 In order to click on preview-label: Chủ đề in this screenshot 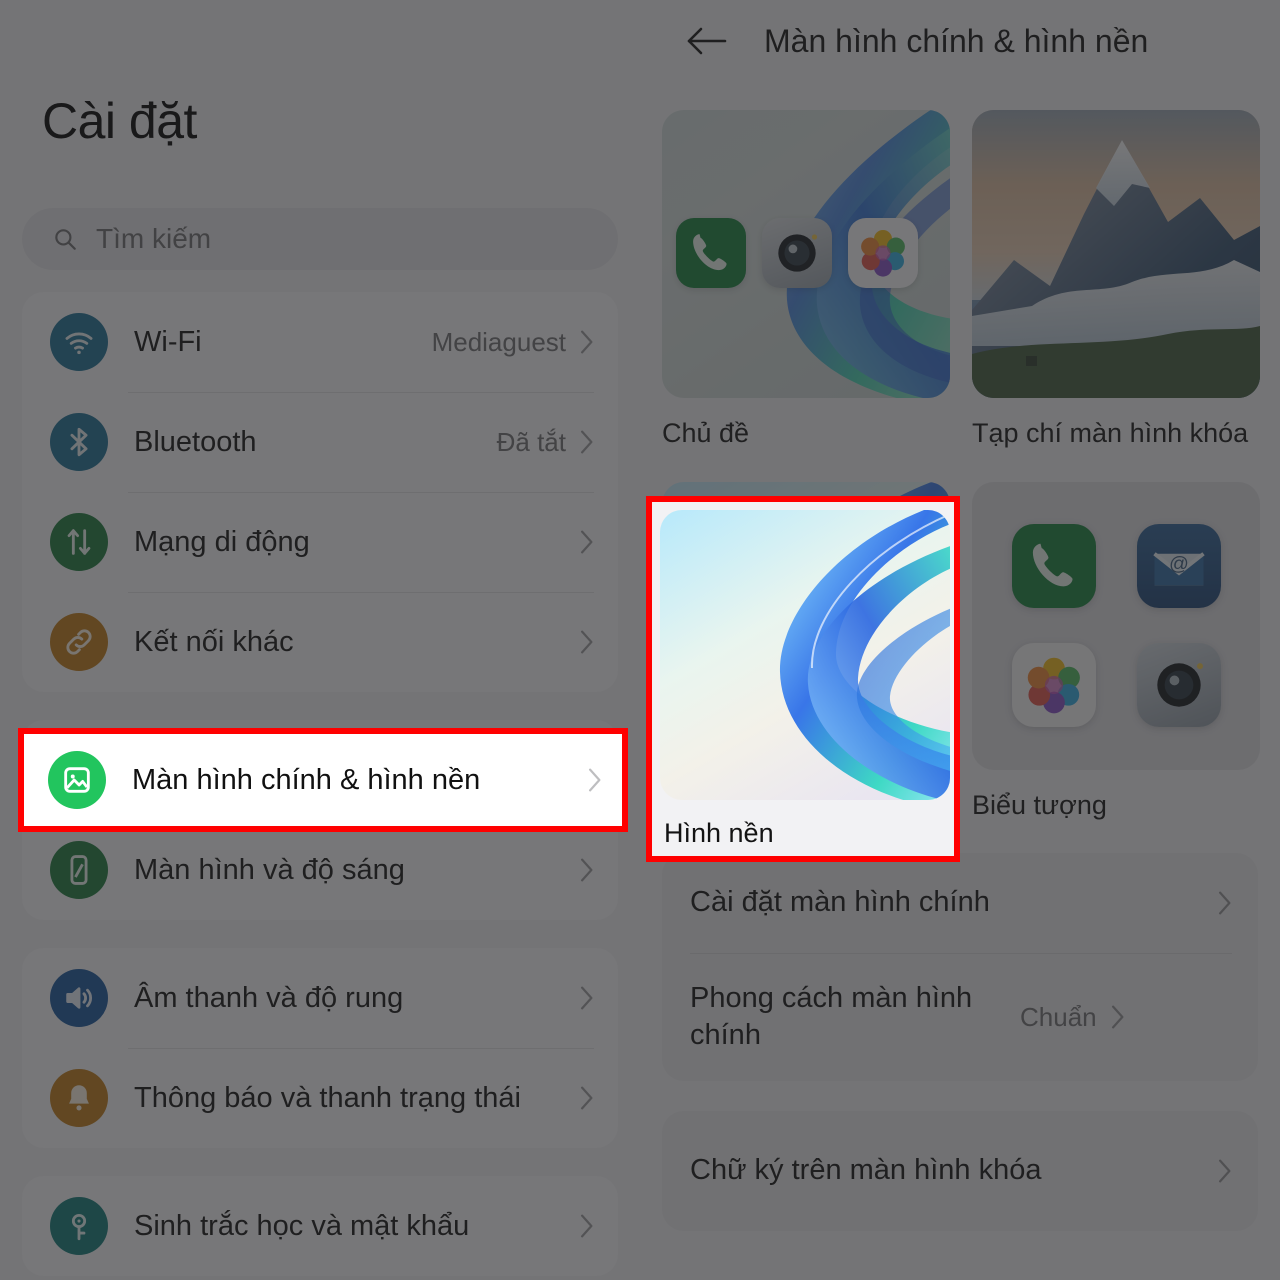, I will do `click(706, 433)`.